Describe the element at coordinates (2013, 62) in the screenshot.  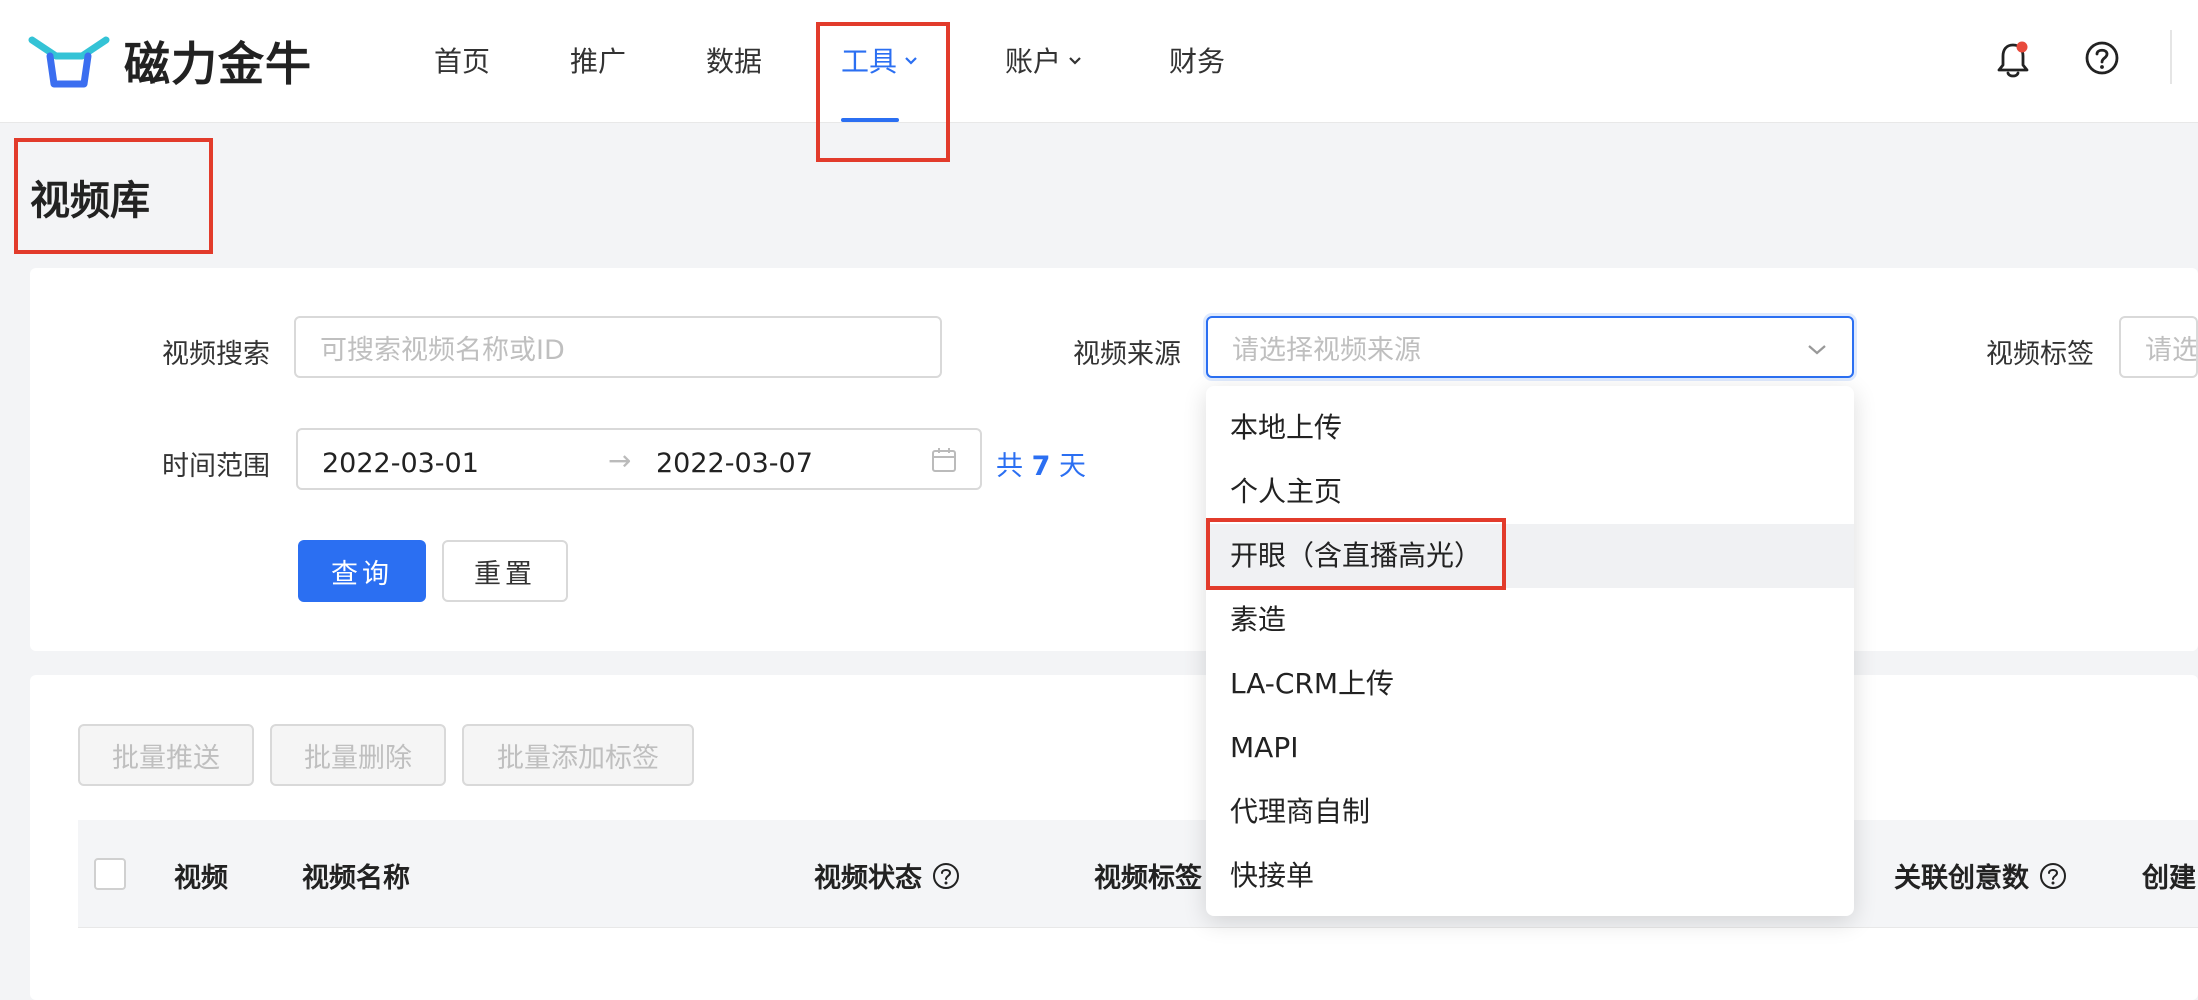
I see `bell-icon` at that location.